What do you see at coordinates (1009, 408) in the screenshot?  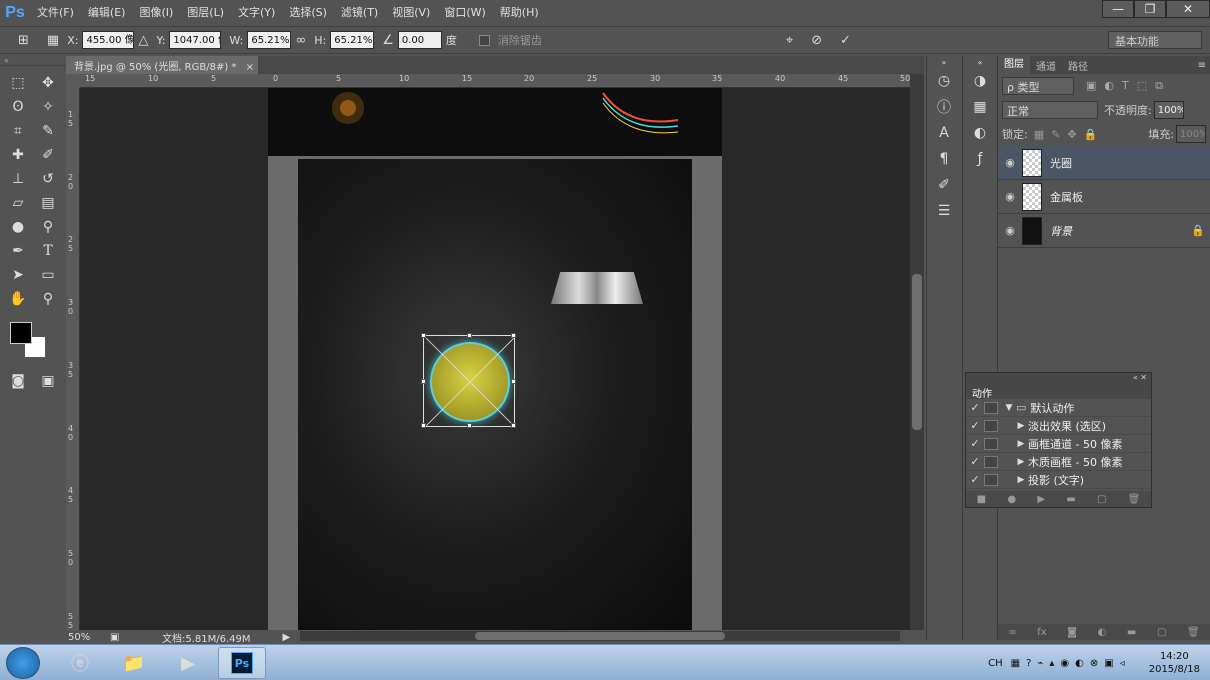 I see `expand-triangle-icon: ▼` at bounding box center [1009, 408].